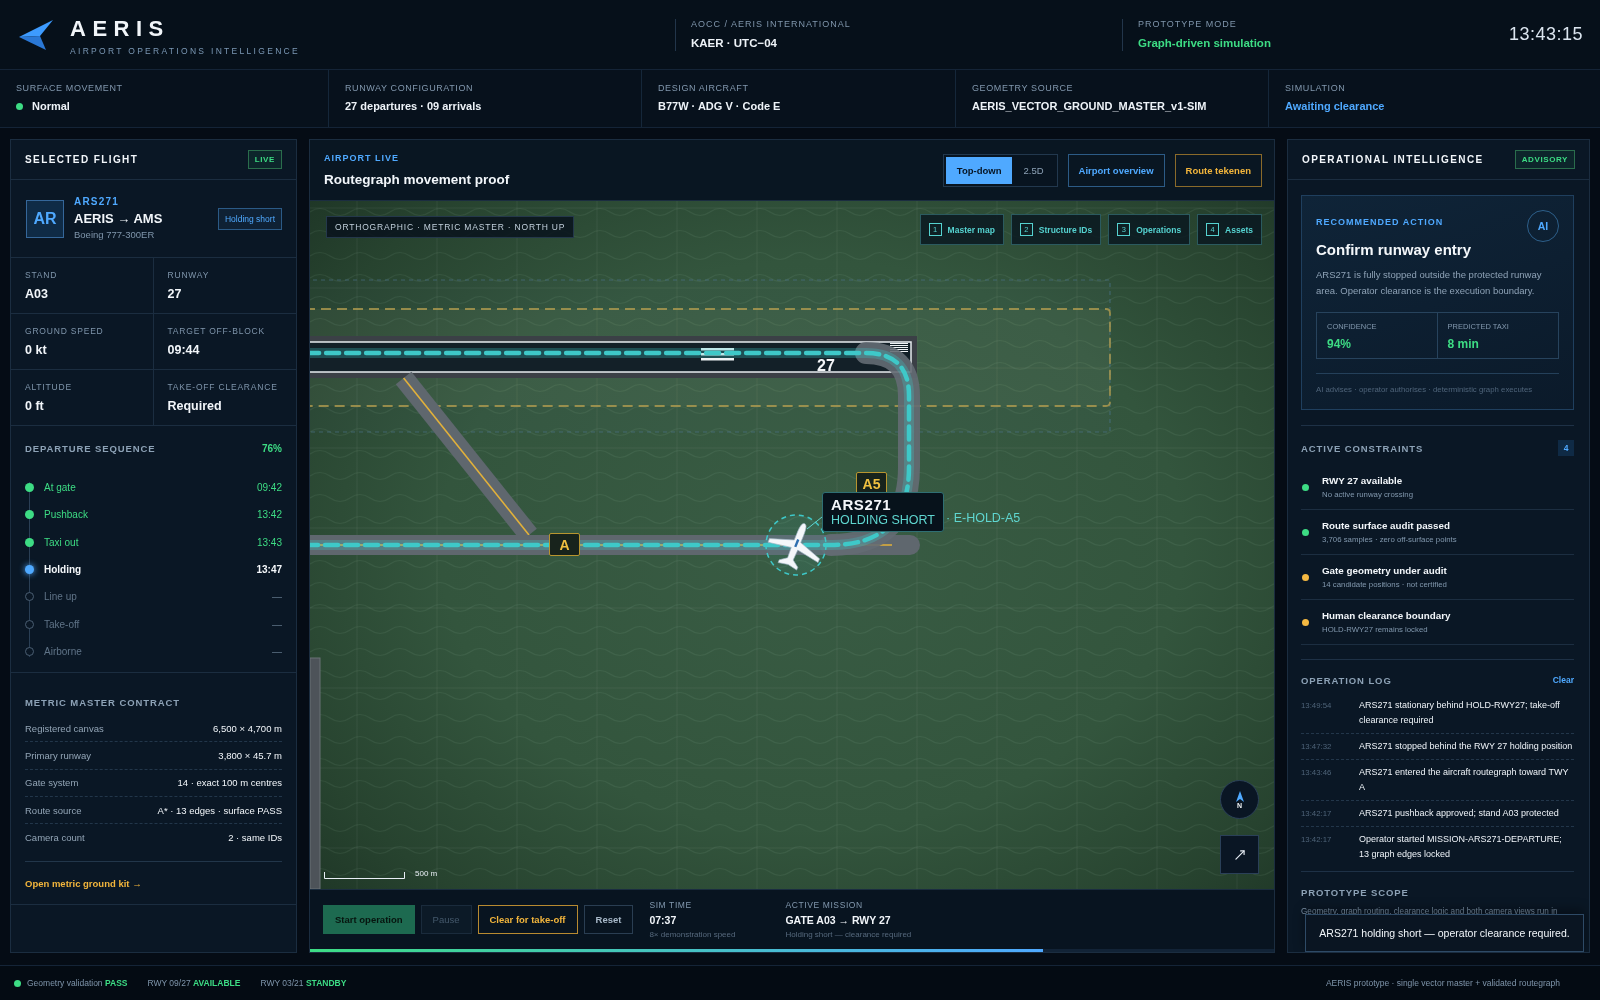 This screenshot has width=1600, height=1000. I want to click on meta-label: PROTOTYPE MODE, so click(1188, 24).